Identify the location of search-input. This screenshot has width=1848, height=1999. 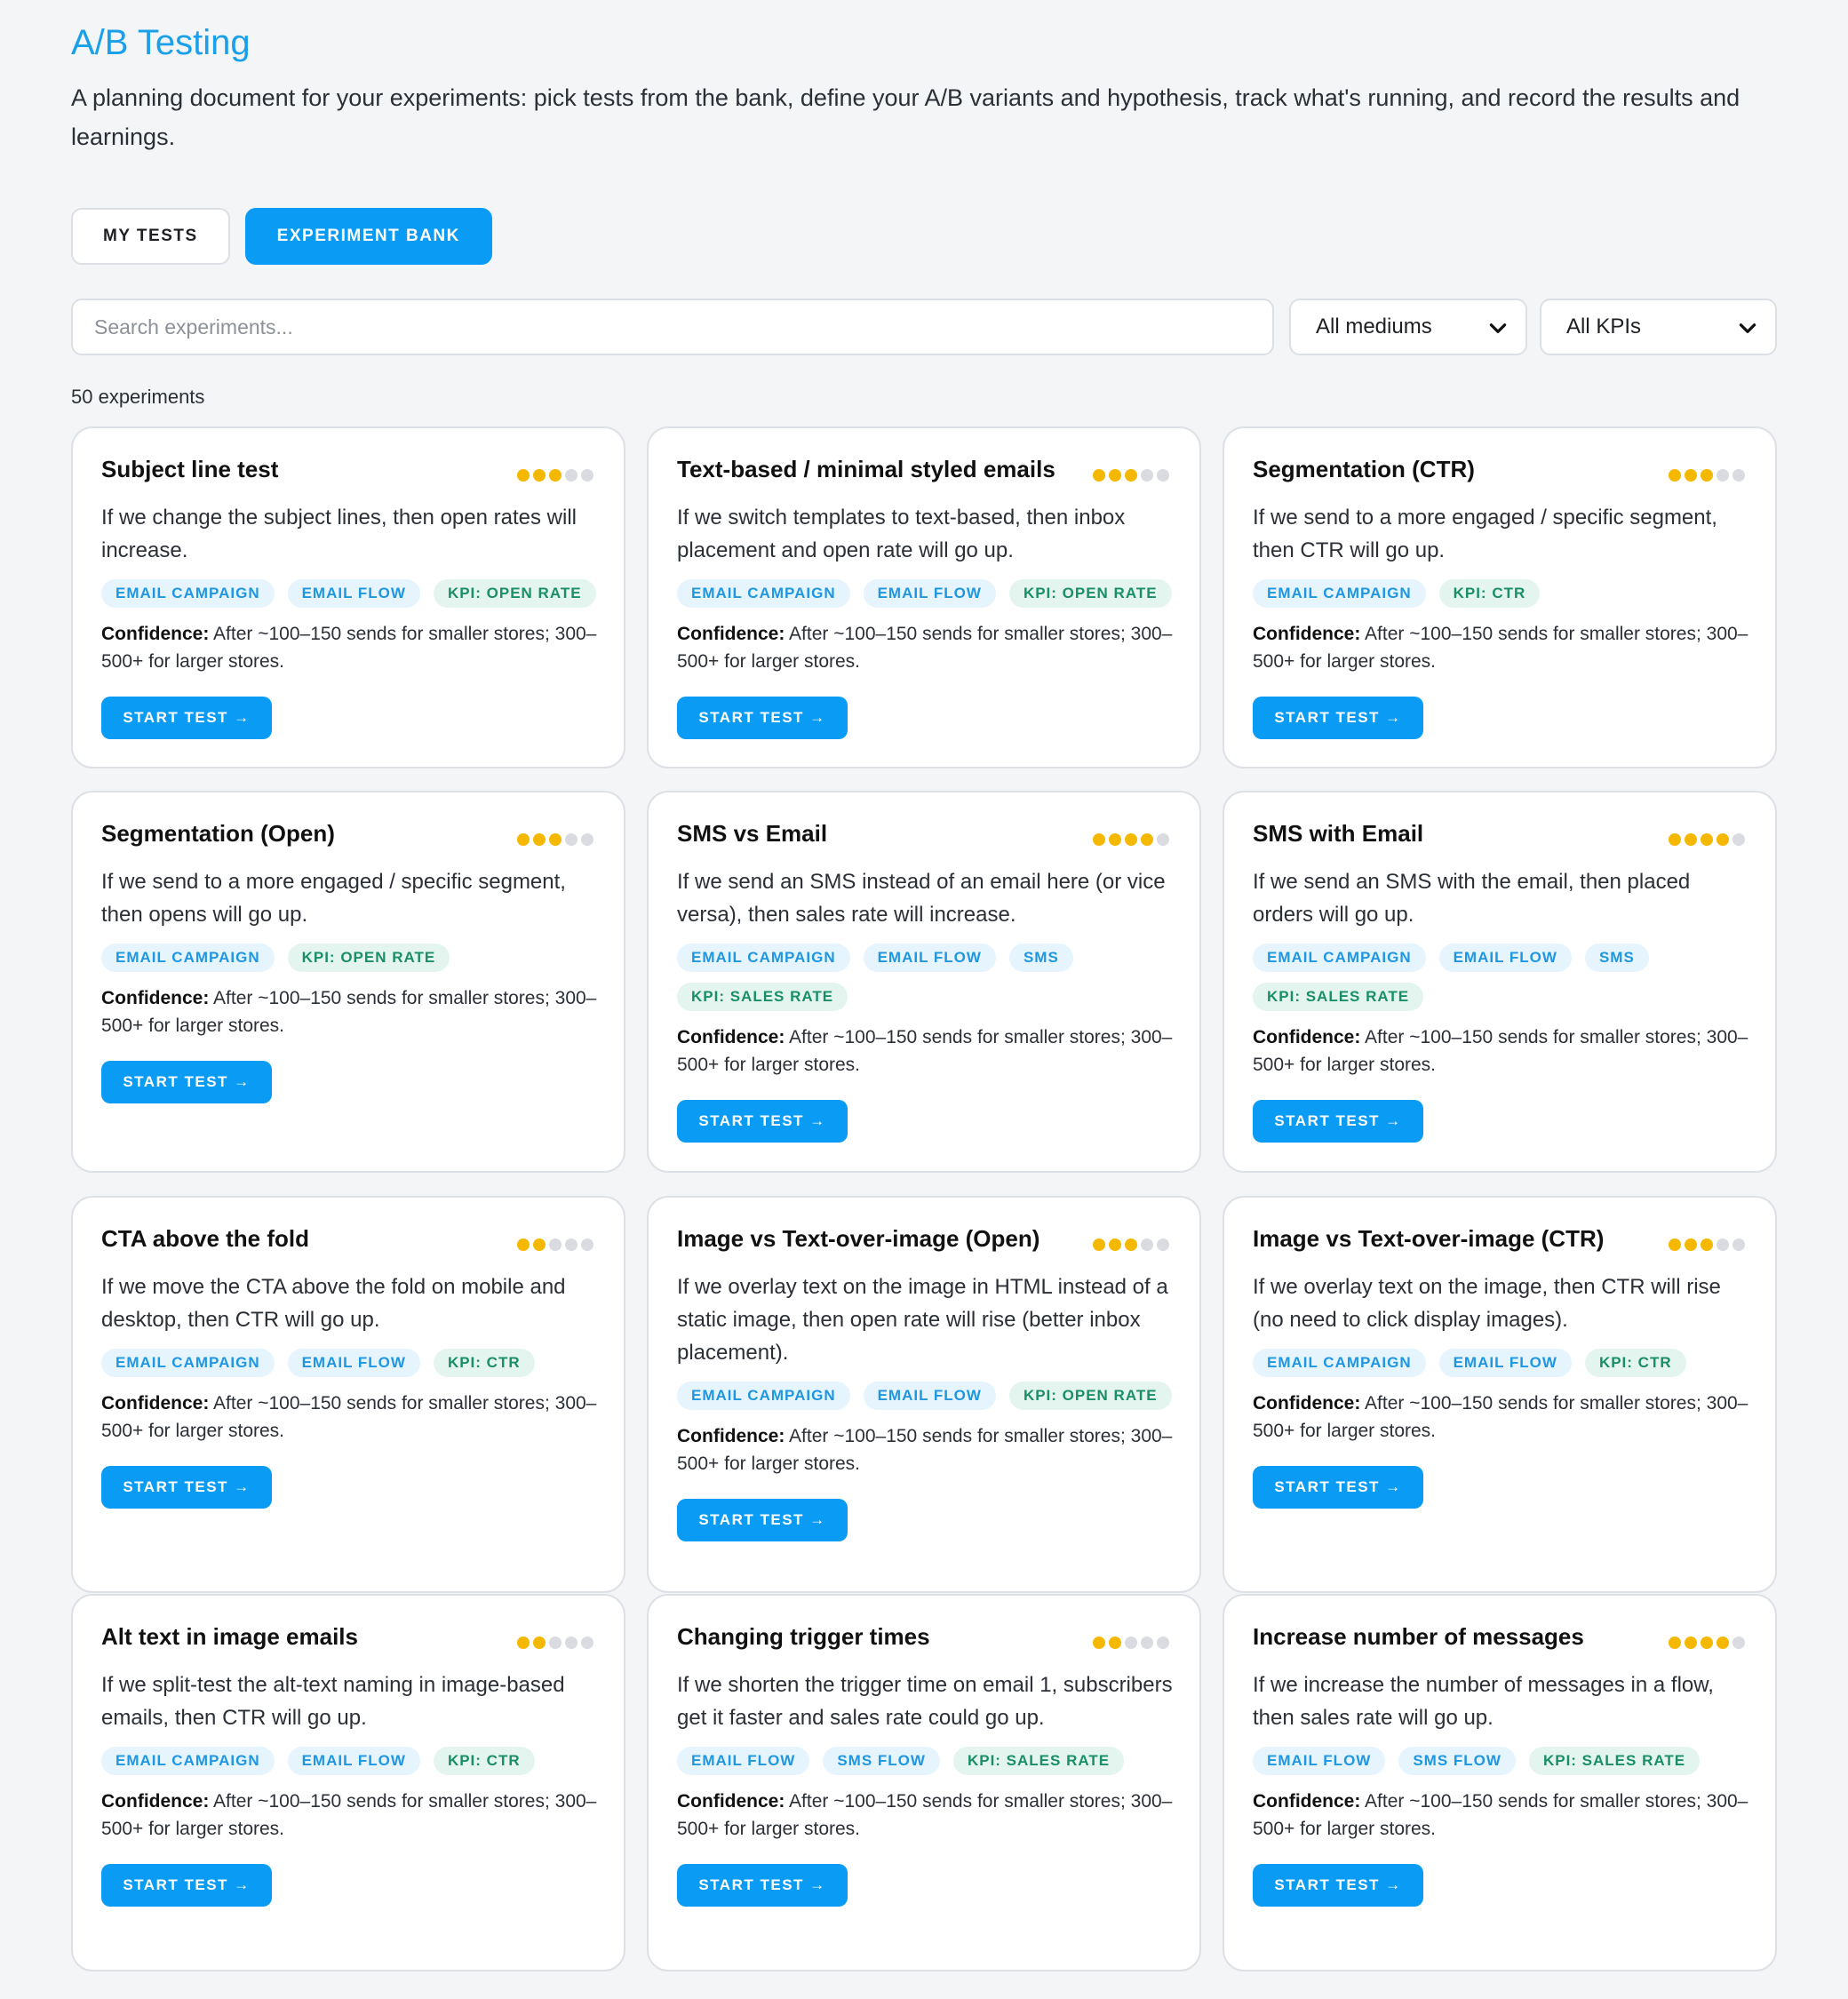
(672, 327).